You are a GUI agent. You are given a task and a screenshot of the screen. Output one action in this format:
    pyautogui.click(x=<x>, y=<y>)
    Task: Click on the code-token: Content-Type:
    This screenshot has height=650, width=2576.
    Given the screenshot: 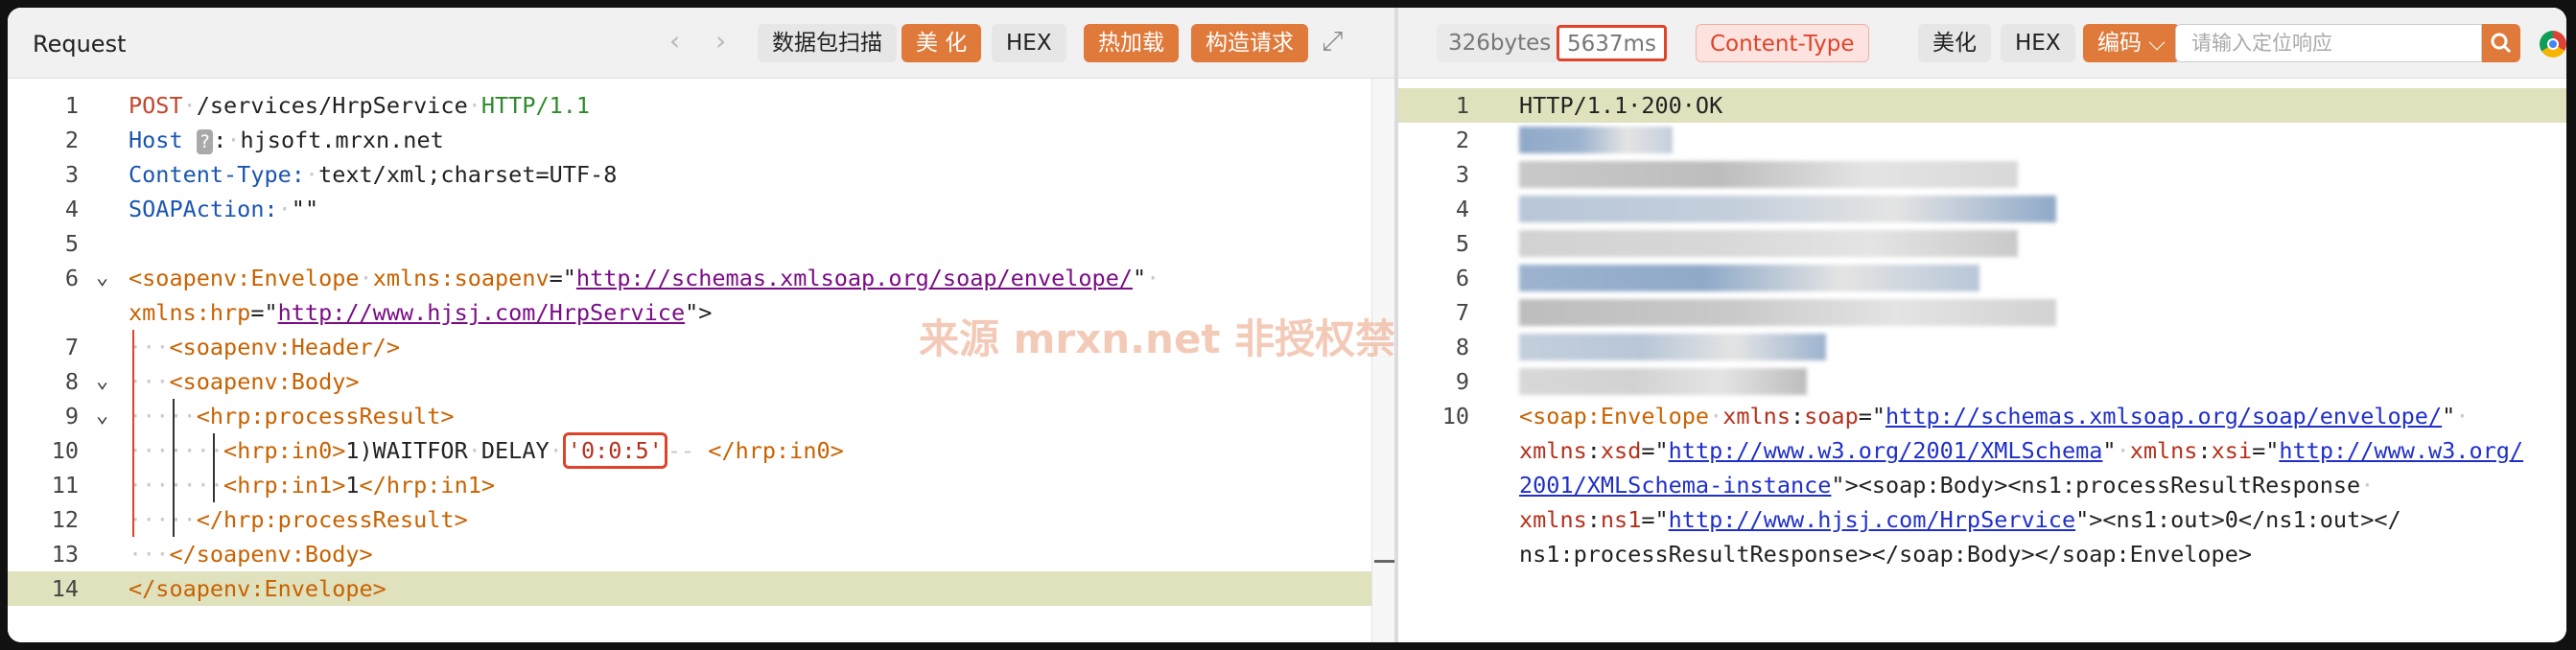 What is the action you would take?
    pyautogui.click(x=217, y=174)
    